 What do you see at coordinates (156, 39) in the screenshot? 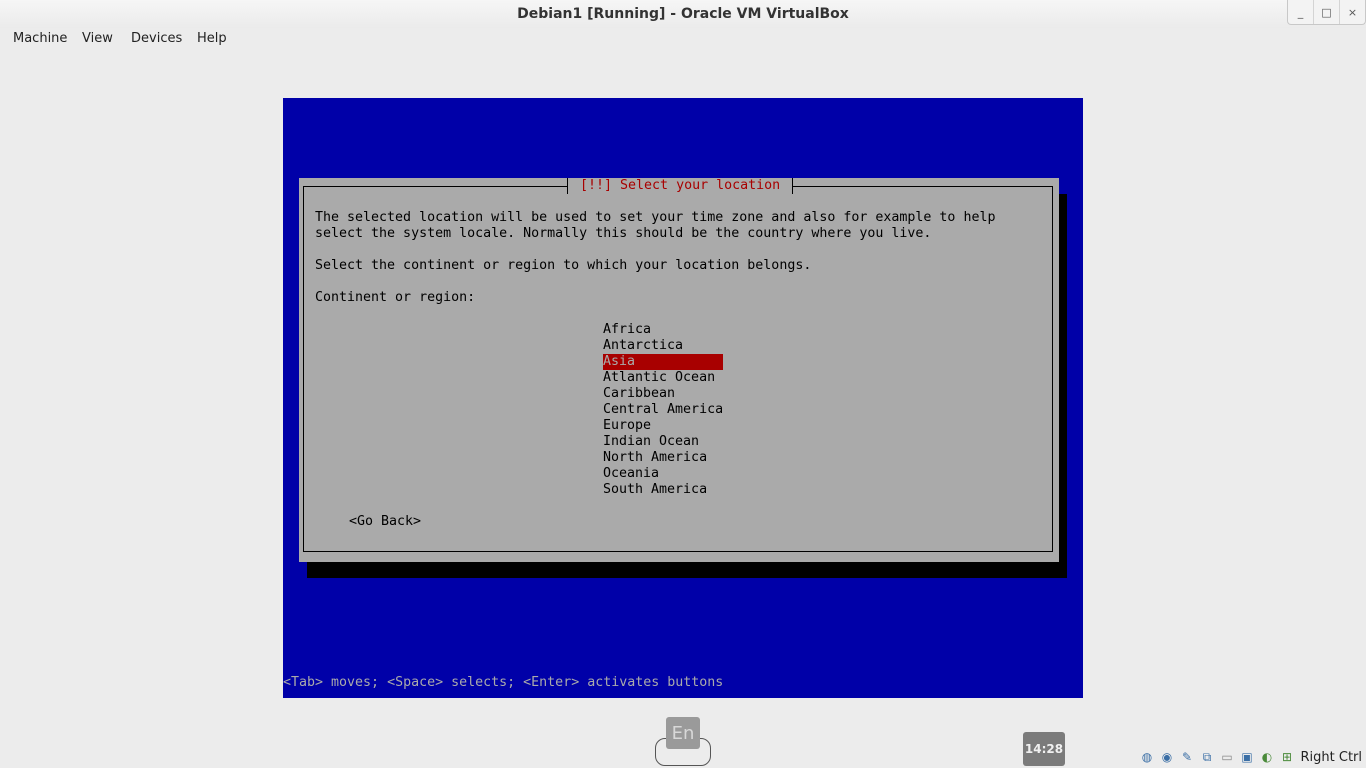
I see `menu-devices: Devices` at bounding box center [156, 39].